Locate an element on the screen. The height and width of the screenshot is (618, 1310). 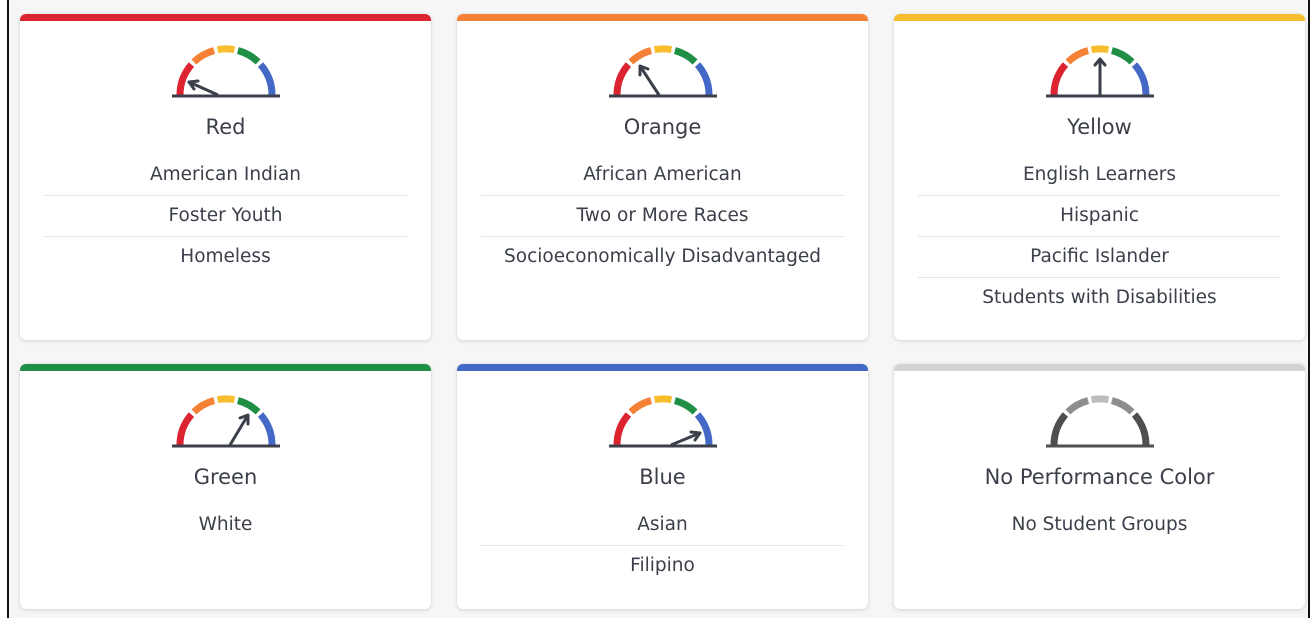
card-green: Green White is located at coordinates (225, 486).